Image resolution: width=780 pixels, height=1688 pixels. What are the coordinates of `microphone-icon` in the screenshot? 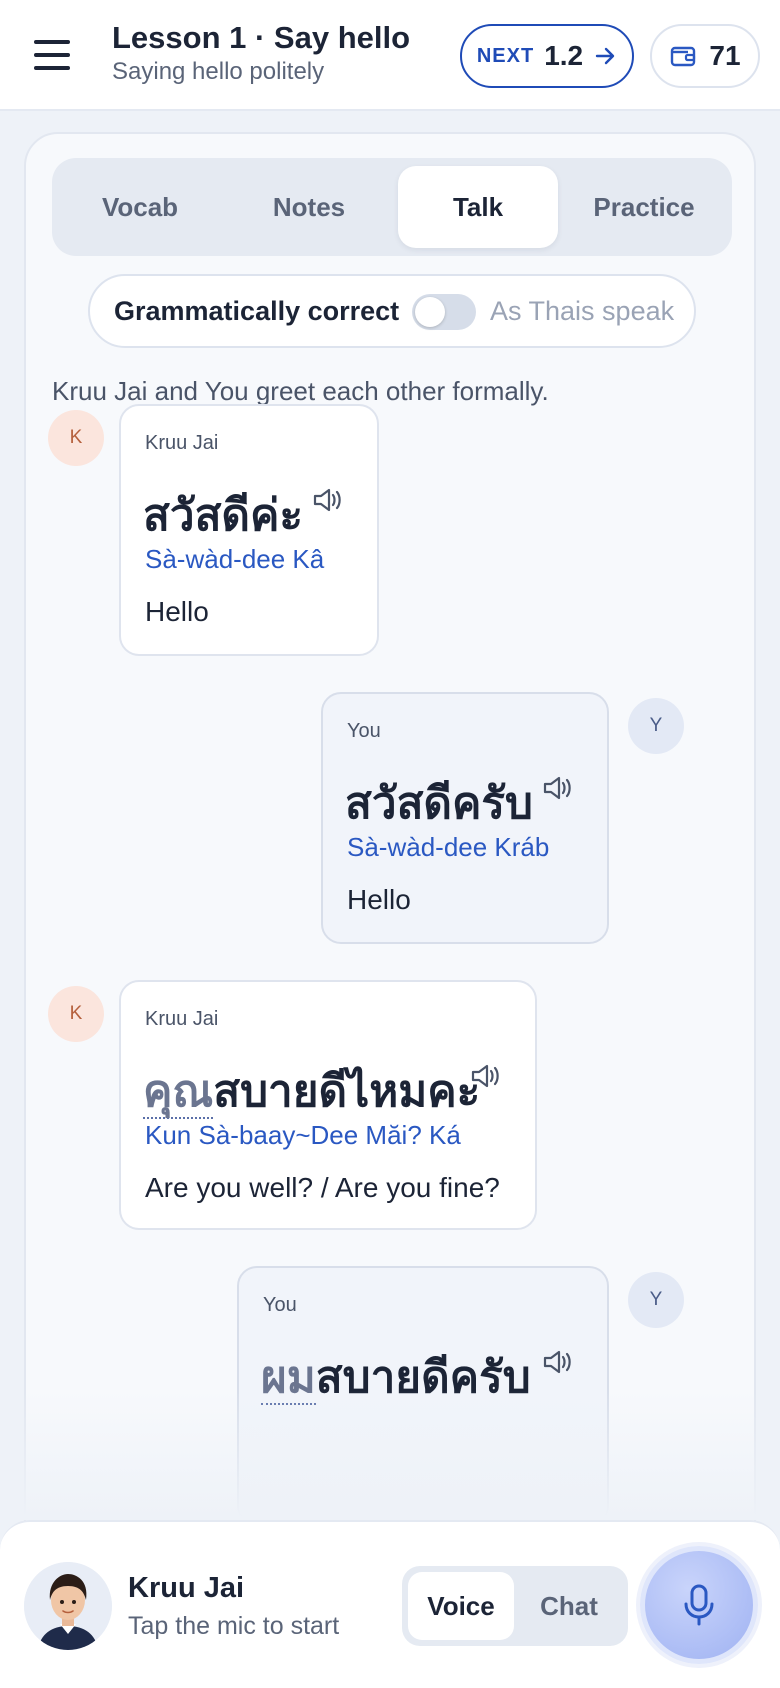 It's located at (699, 1605).